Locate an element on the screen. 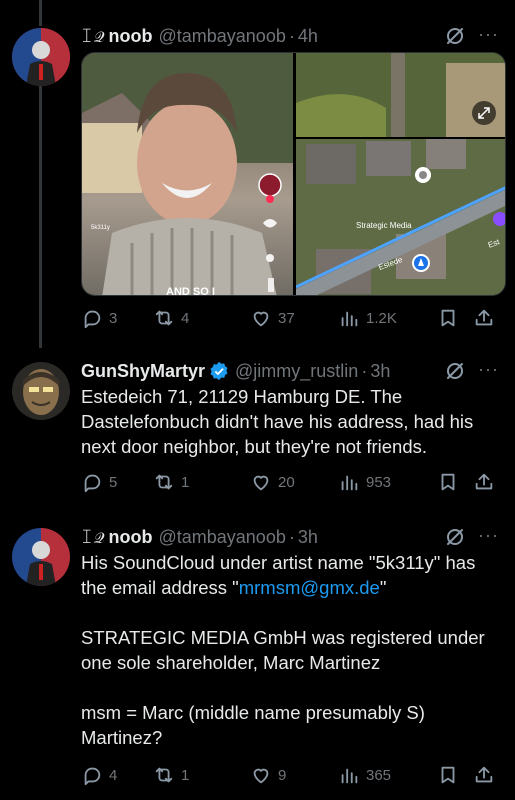 The width and height of the screenshot is (515, 800). tweet-header: GunShyMartyr @jimmy_rustlin · 3h ··· is located at coordinates (293, 371).